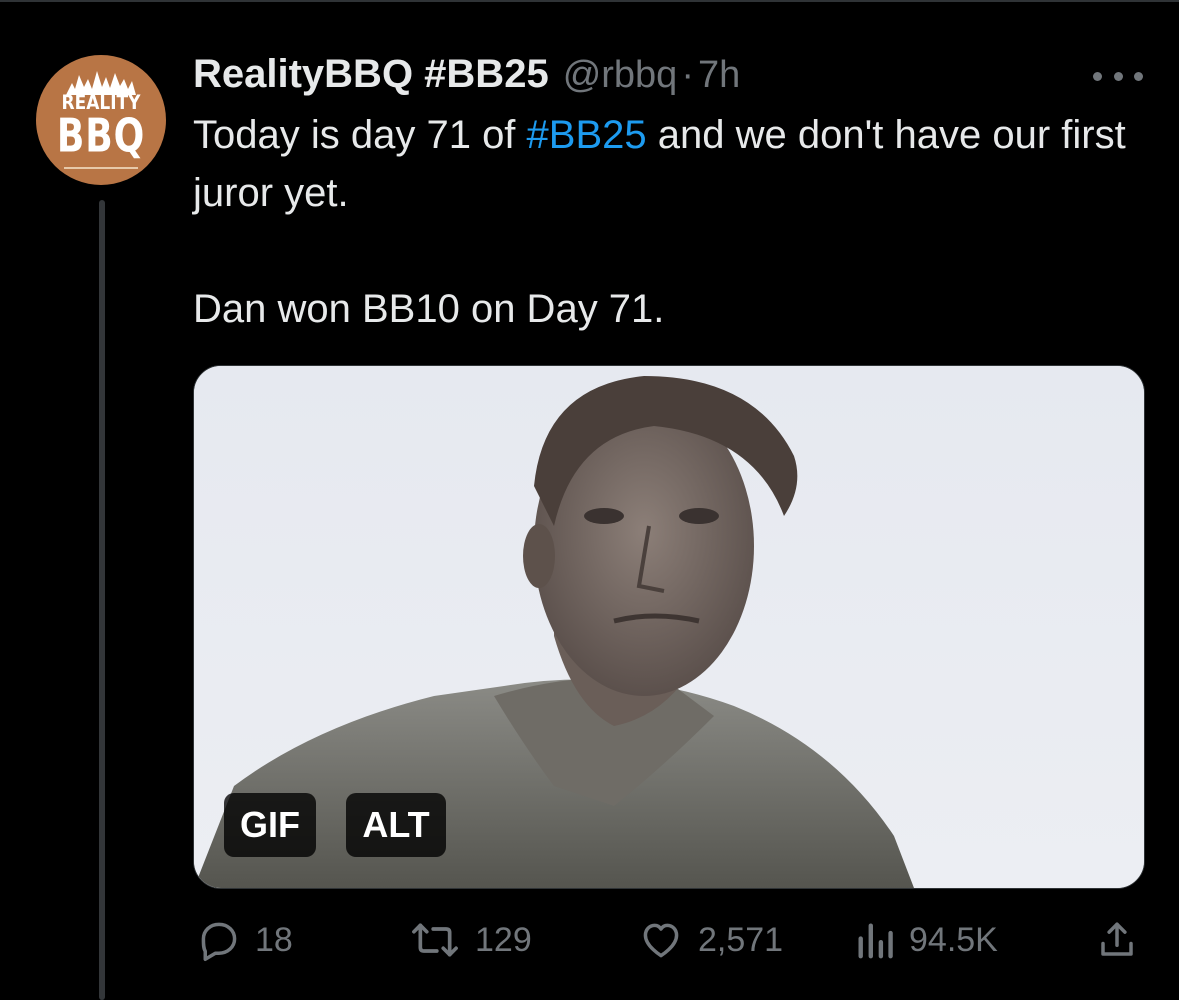 This screenshot has width=1179, height=1000. Describe the element at coordinates (101, 136) in the screenshot. I see `avatar-logo-line2: BBQ` at that location.